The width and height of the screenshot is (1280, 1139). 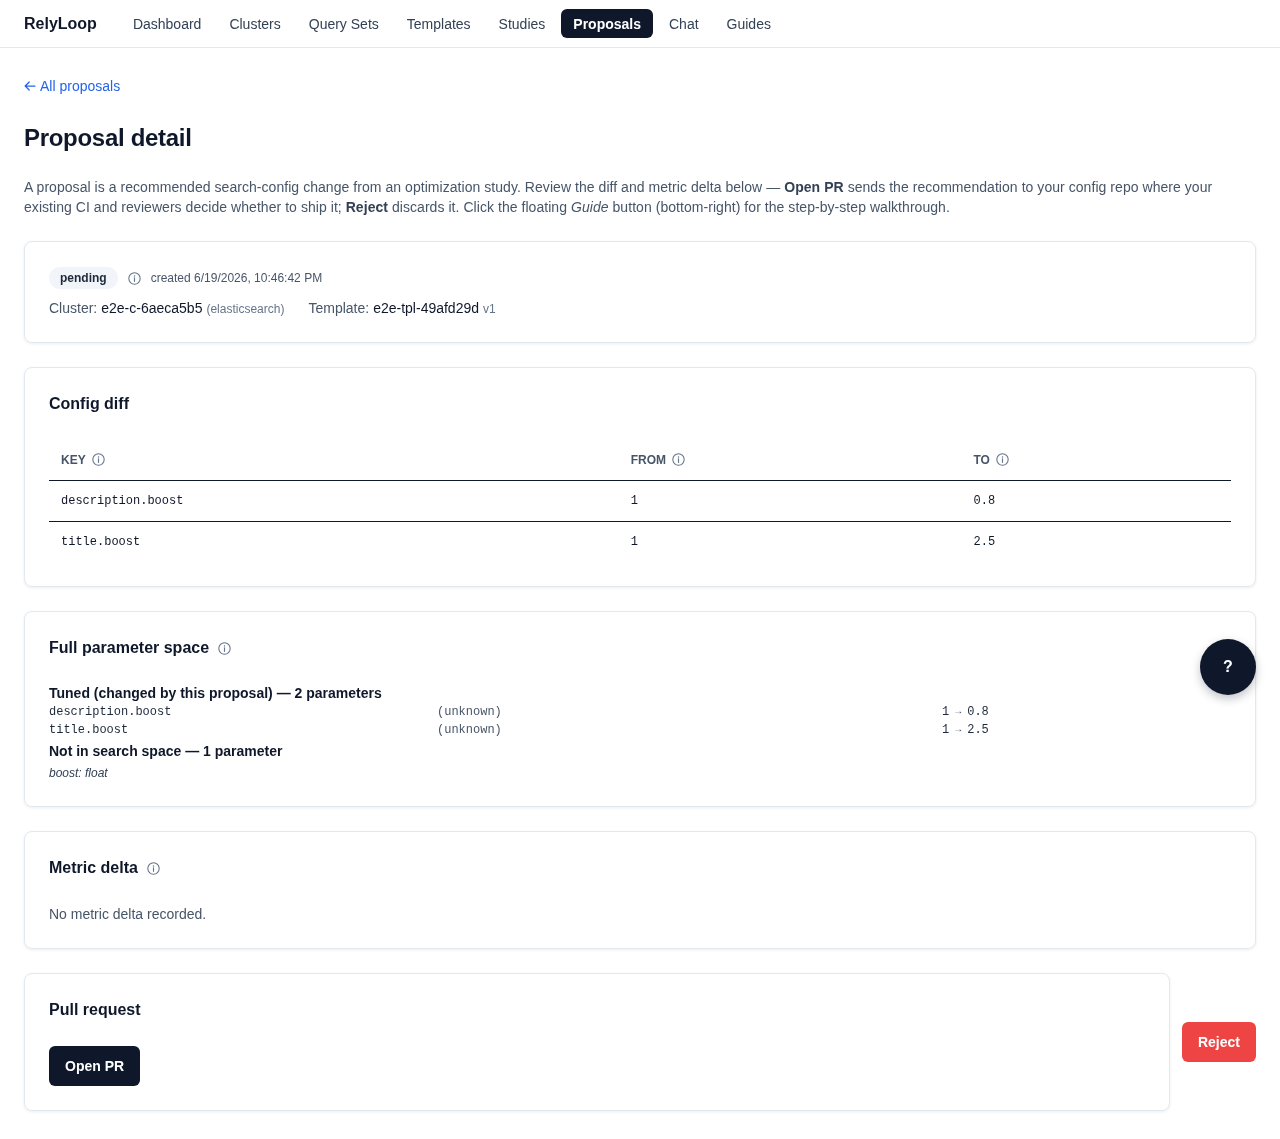 What do you see at coordinates (215, 693) in the screenshot?
I see `tuned-heading: Tuned (changed by this proposal) — 2 parameters` at bounding box center [215, 693].